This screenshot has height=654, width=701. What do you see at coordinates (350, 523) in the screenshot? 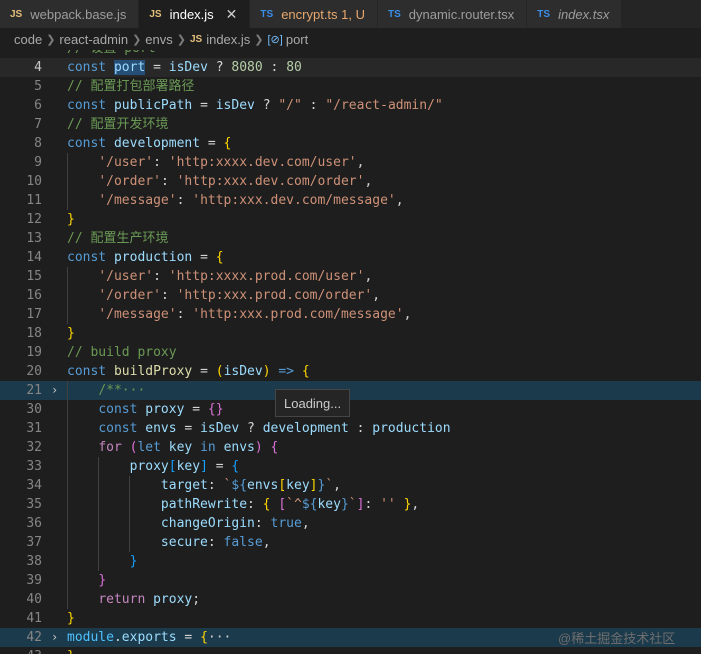
I see `code-line: 36 changeOrigin: true,` at bounding box center [350, 523].